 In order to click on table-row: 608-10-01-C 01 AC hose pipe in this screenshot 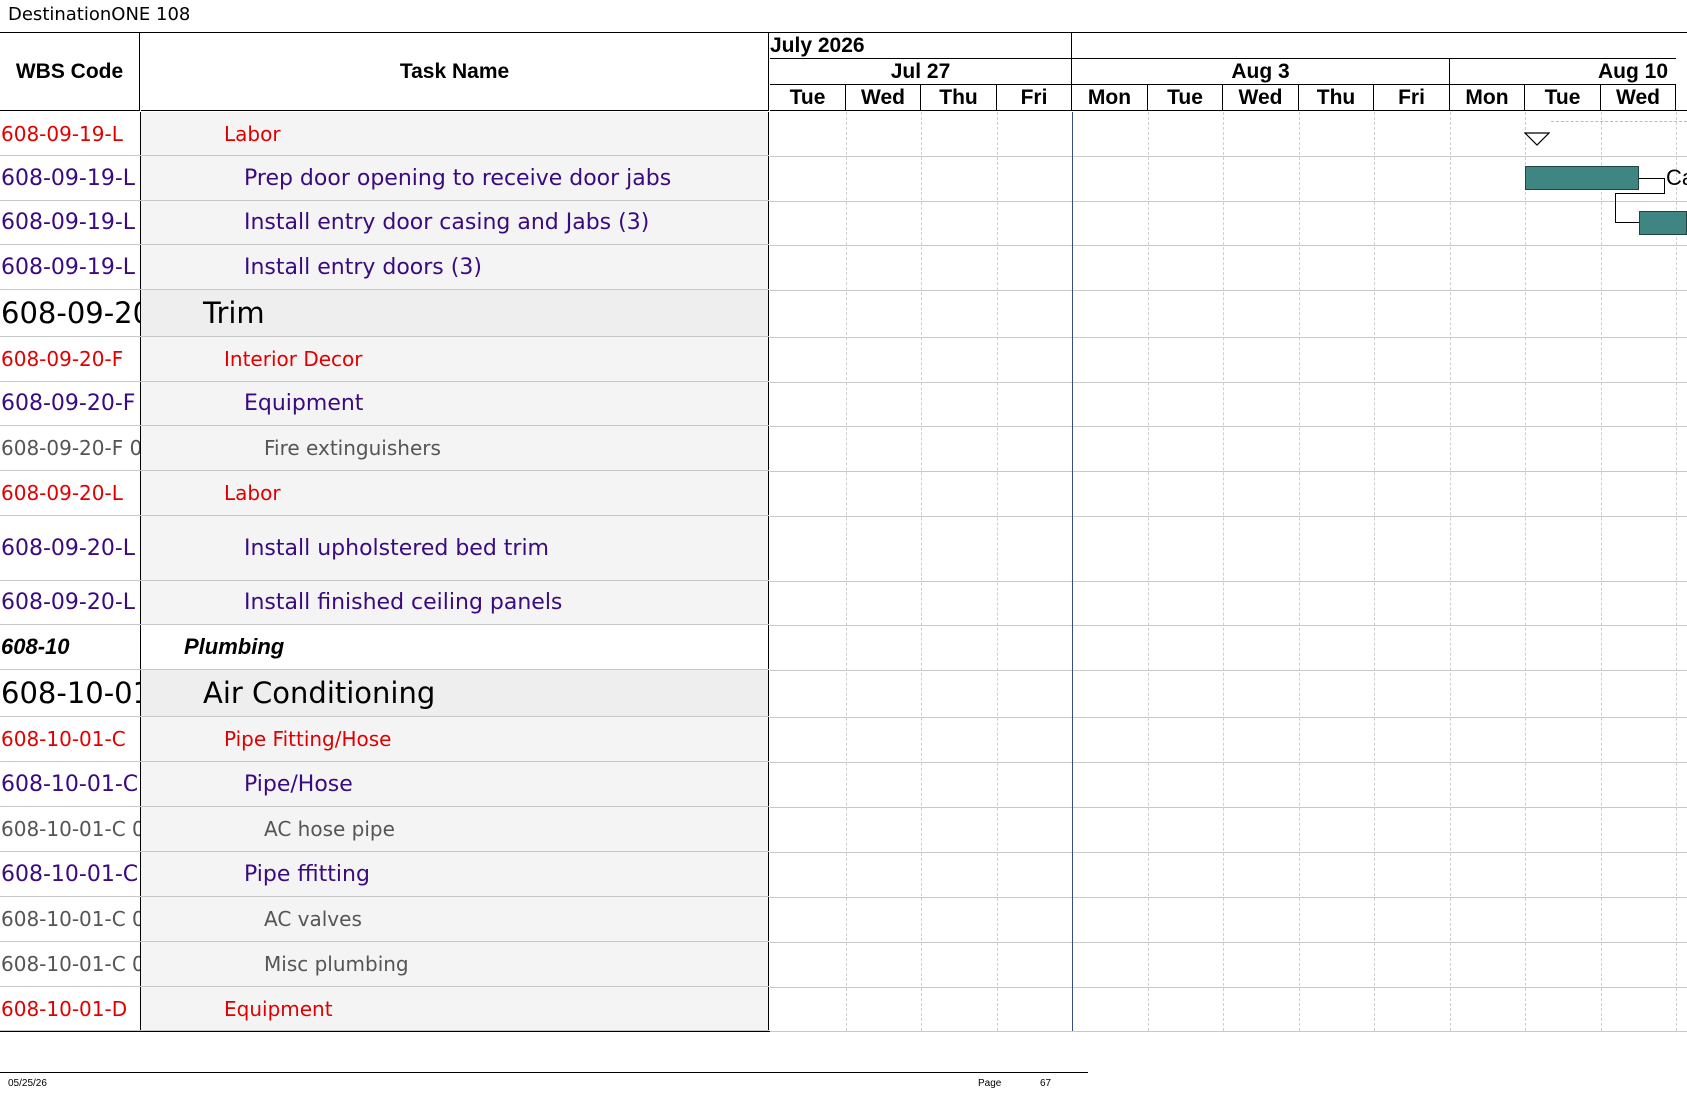, I will do `click(384, 829)`.